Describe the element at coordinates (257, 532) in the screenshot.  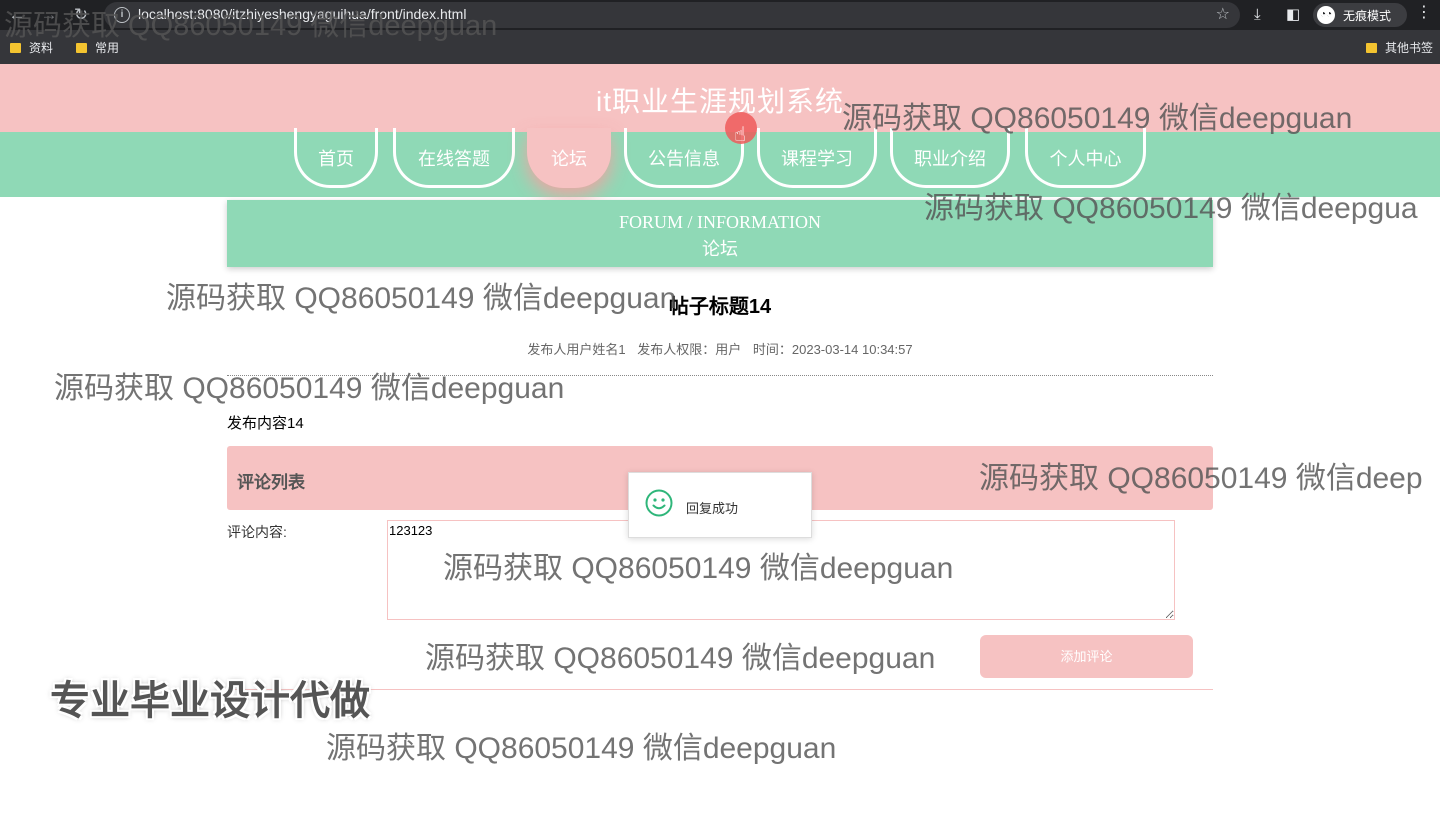
I see `comment-field-label: 评论内容:` at that location.